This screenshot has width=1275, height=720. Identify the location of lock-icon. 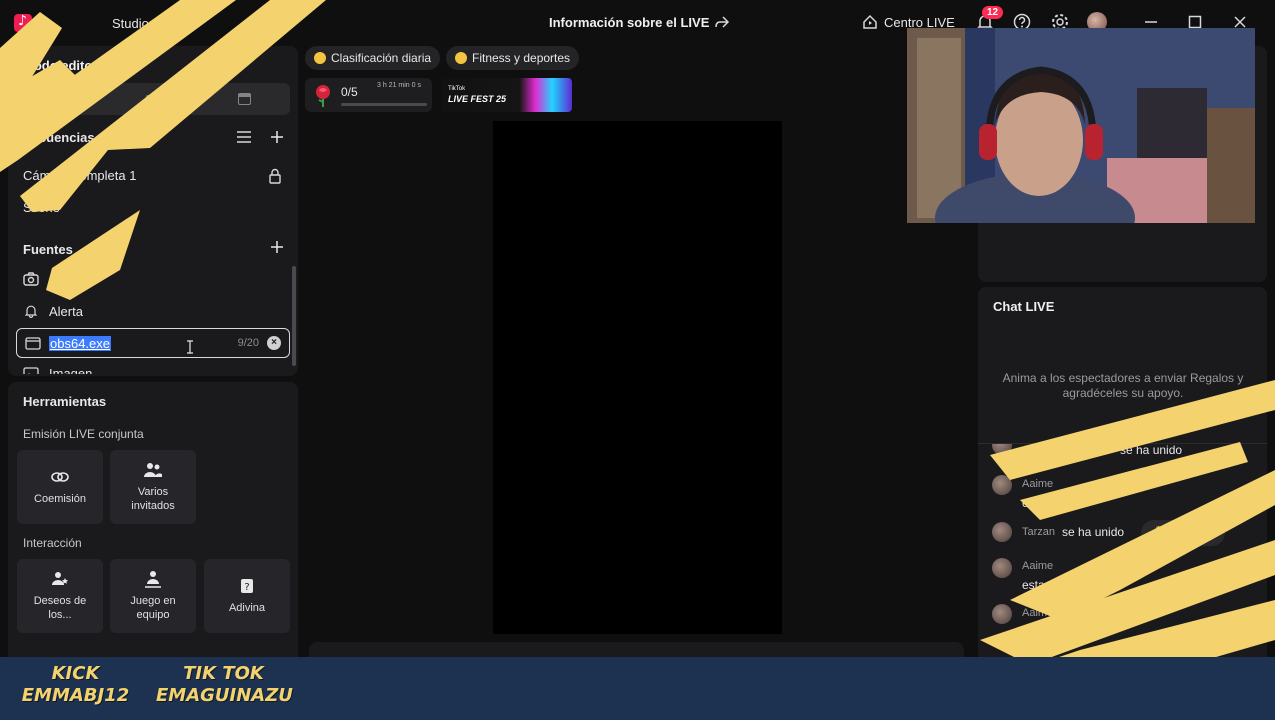
(275, 176).